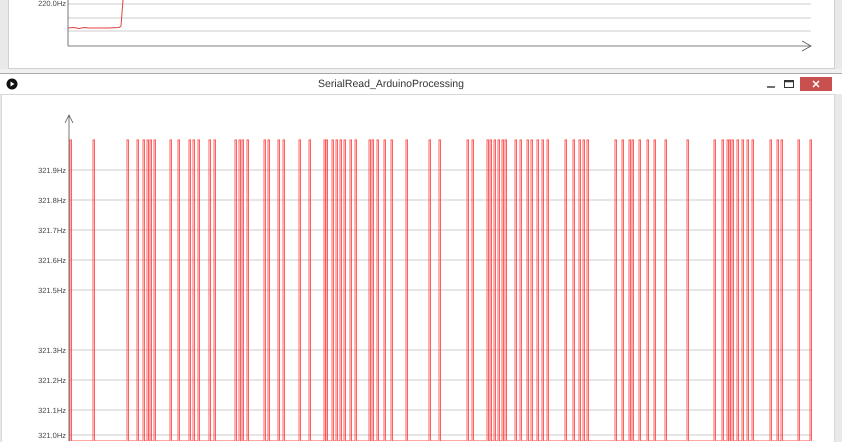 This screenshot has height=442, width=842. I want to click on play-icon, so click(12, 84).